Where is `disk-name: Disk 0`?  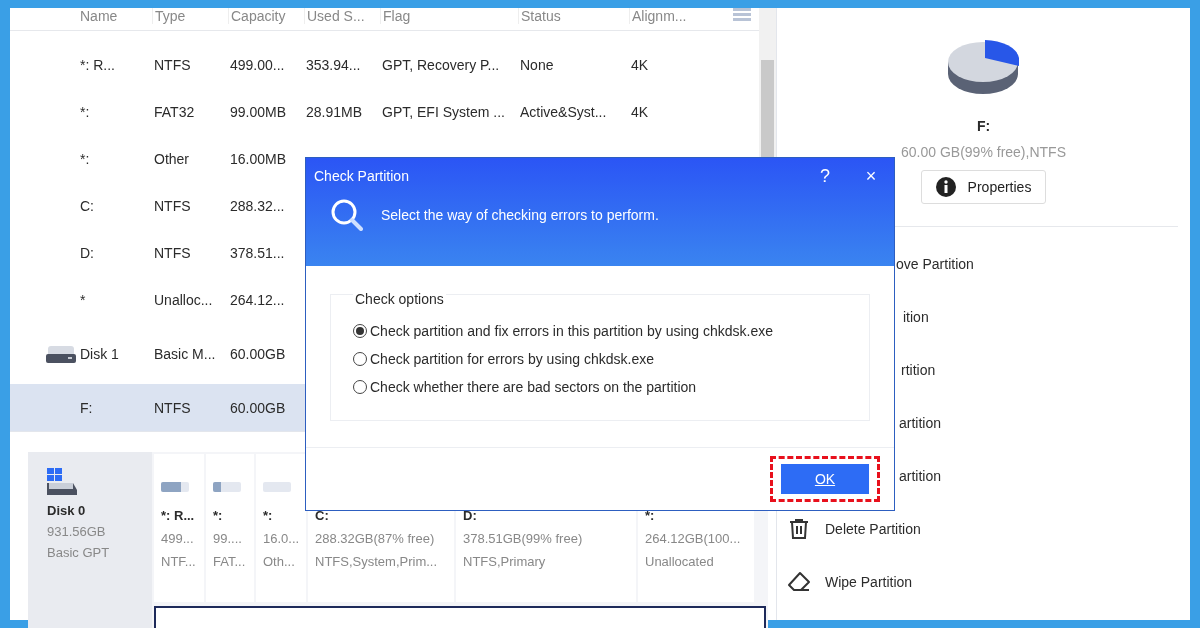 disk-name: Disk 0 is located at coordinates (67, 510).